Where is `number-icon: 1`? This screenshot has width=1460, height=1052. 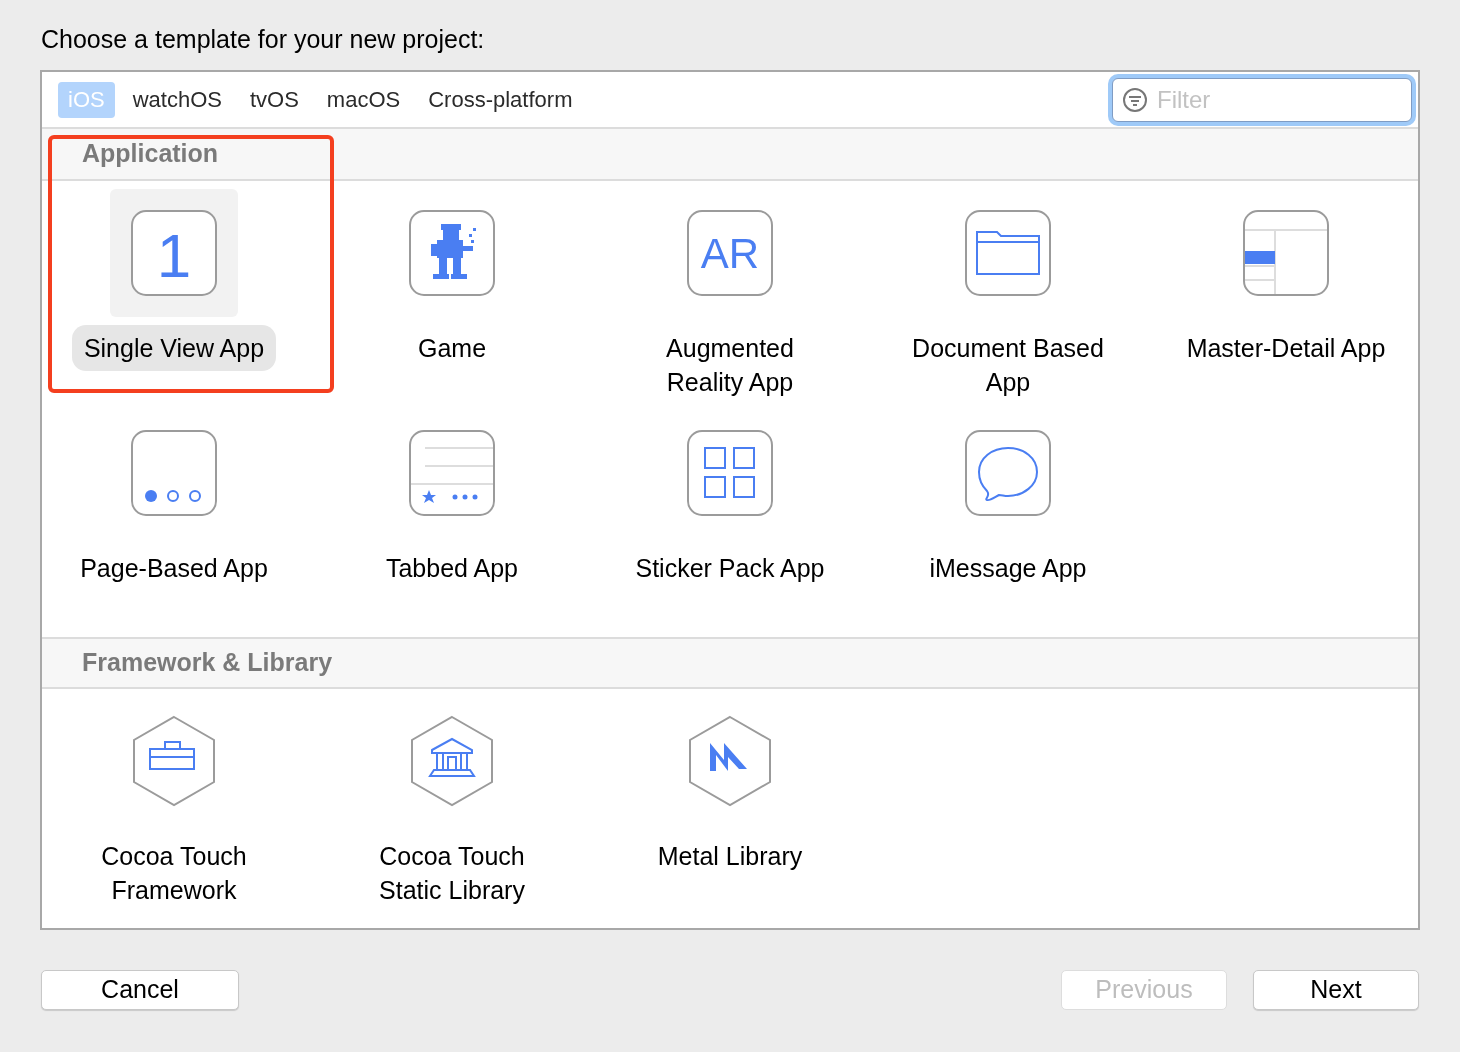 number-icon: 1 is located at coordinates (174, 253).